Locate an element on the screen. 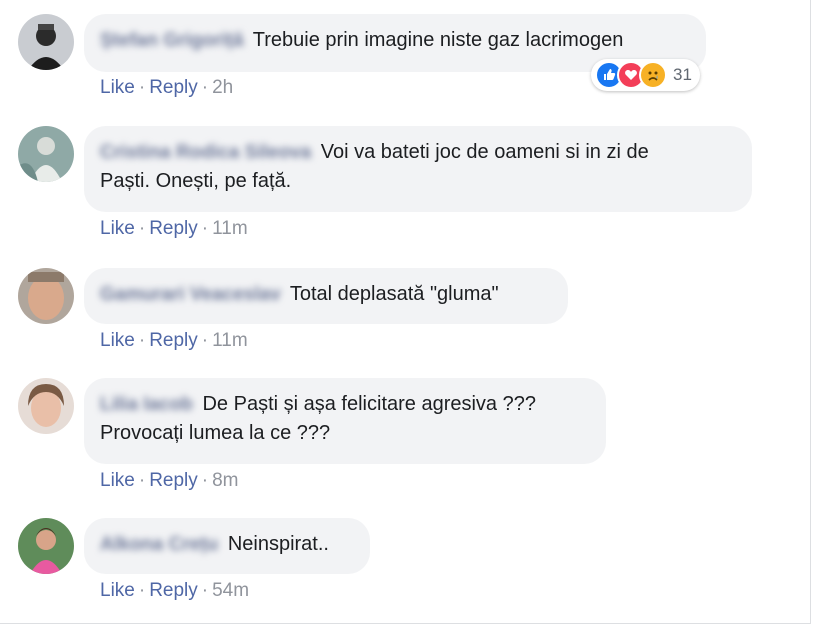  sad-icon is located at coordinates (653, 75).